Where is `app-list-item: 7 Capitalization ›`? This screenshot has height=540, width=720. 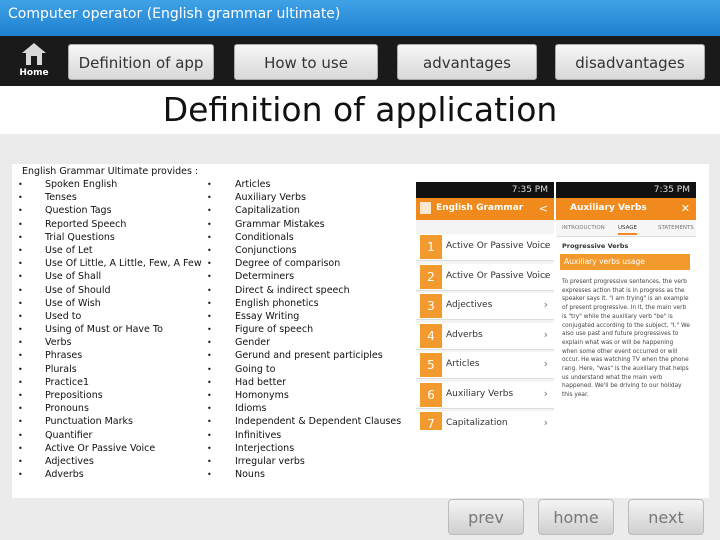 app-list-item: 7 Capitalization › is located at coordinates (485, 420).